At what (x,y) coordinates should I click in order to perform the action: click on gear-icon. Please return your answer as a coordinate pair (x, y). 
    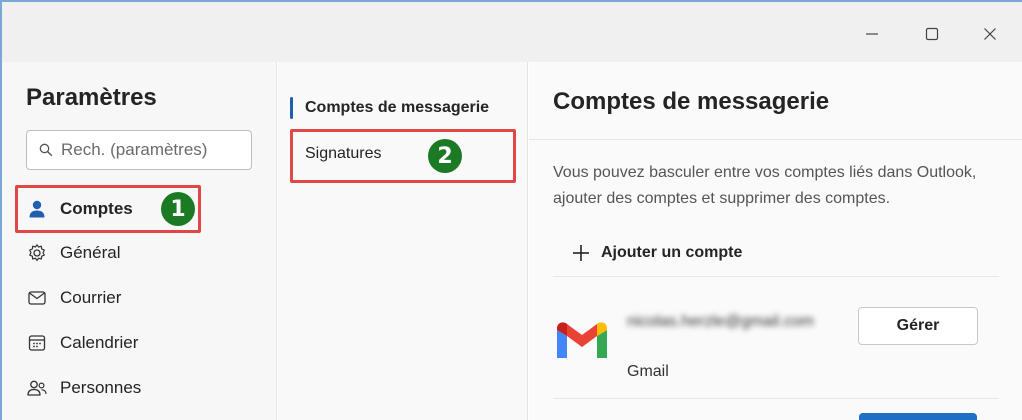
    Looking at the image, I should click on (37, 253).